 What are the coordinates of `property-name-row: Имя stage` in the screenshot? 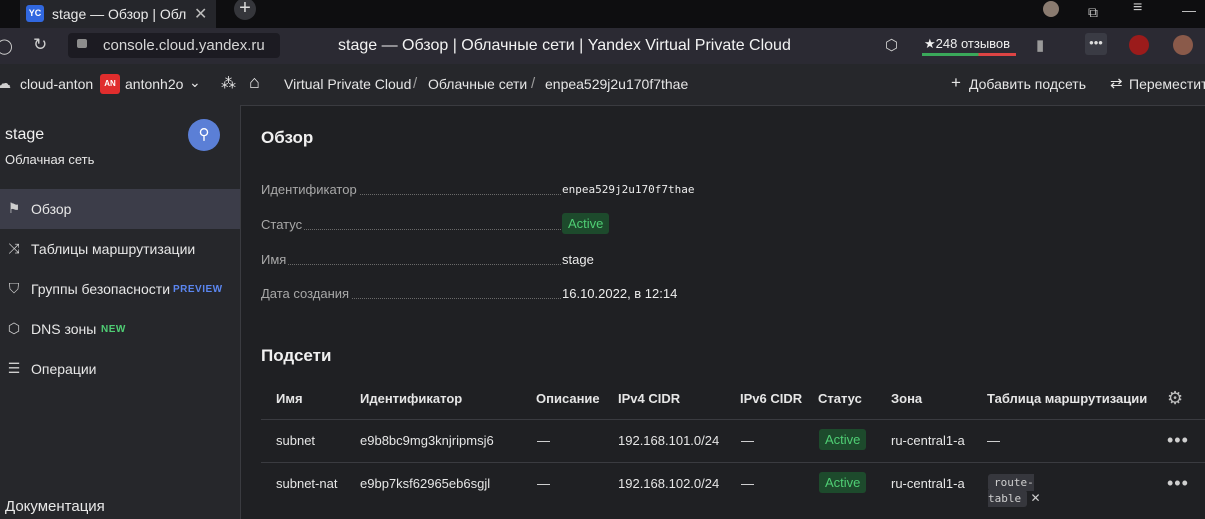 It's located at (581, 262).